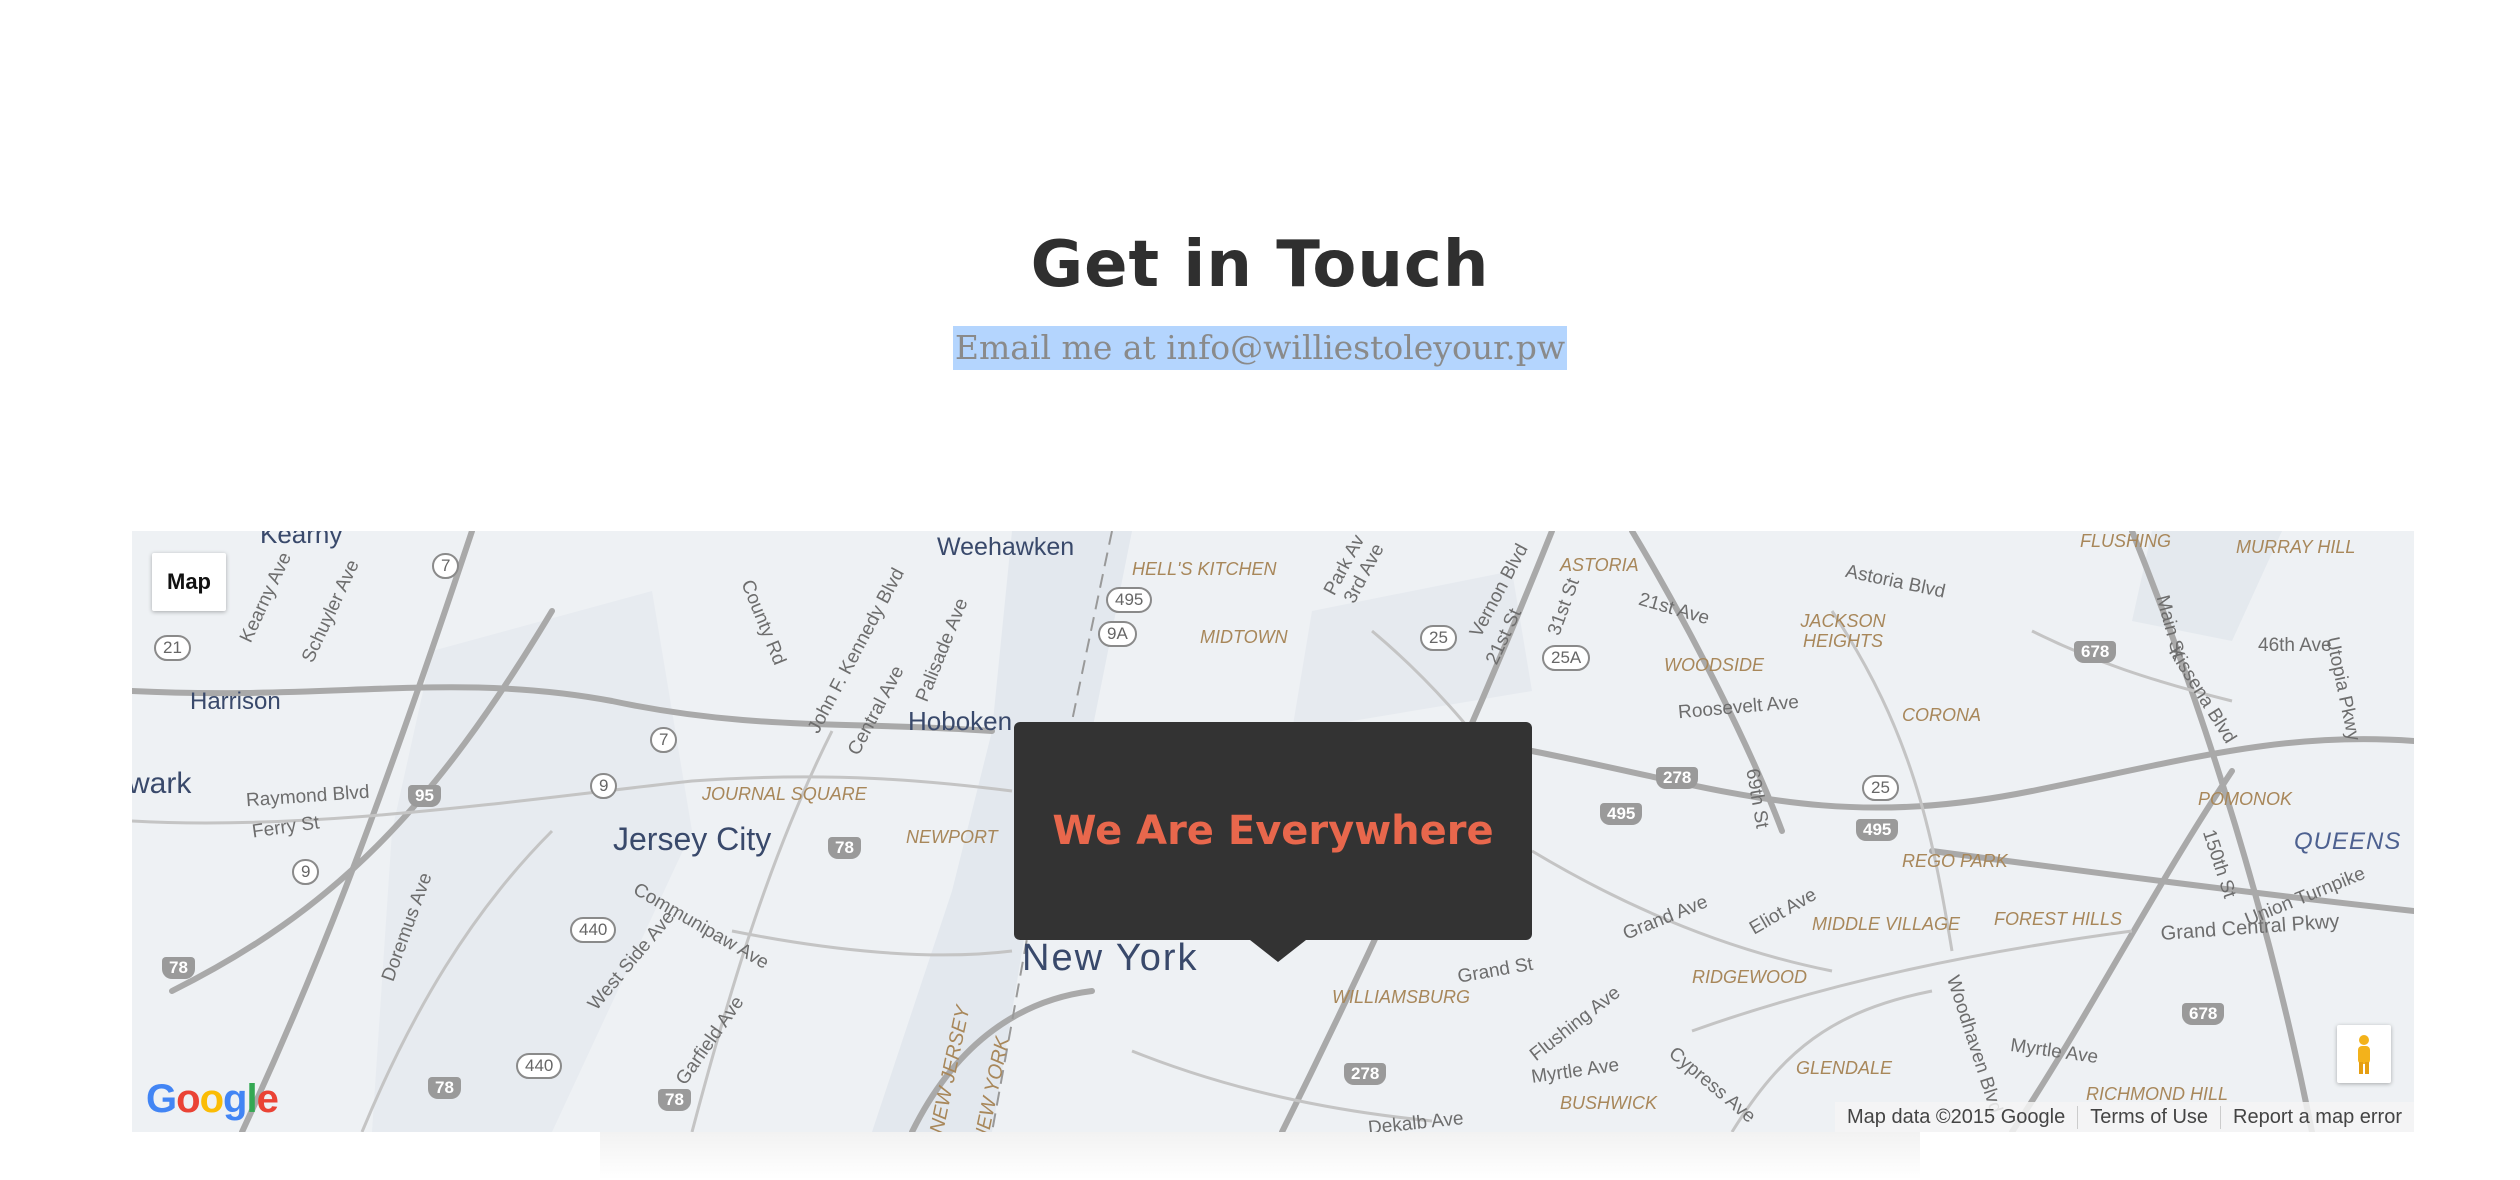 The image size is (2520, 1180). Describe the element at coordinates (1110, 958) in the screenshot. I see `map-label-new-york: New York` at that location.